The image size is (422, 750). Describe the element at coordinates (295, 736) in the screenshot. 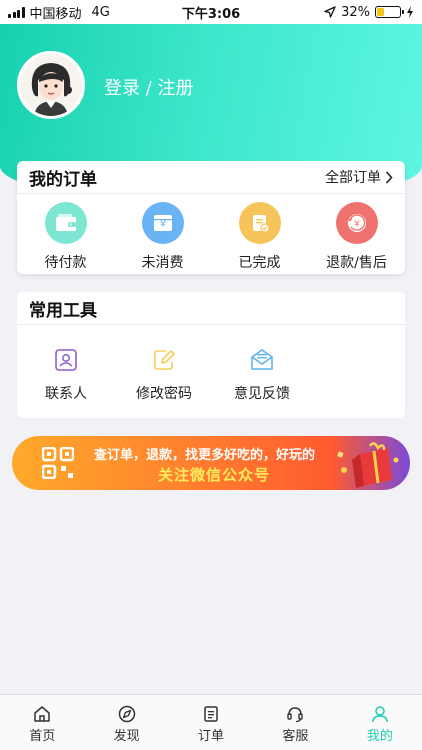

I see `tab-label: 客服` at that location.